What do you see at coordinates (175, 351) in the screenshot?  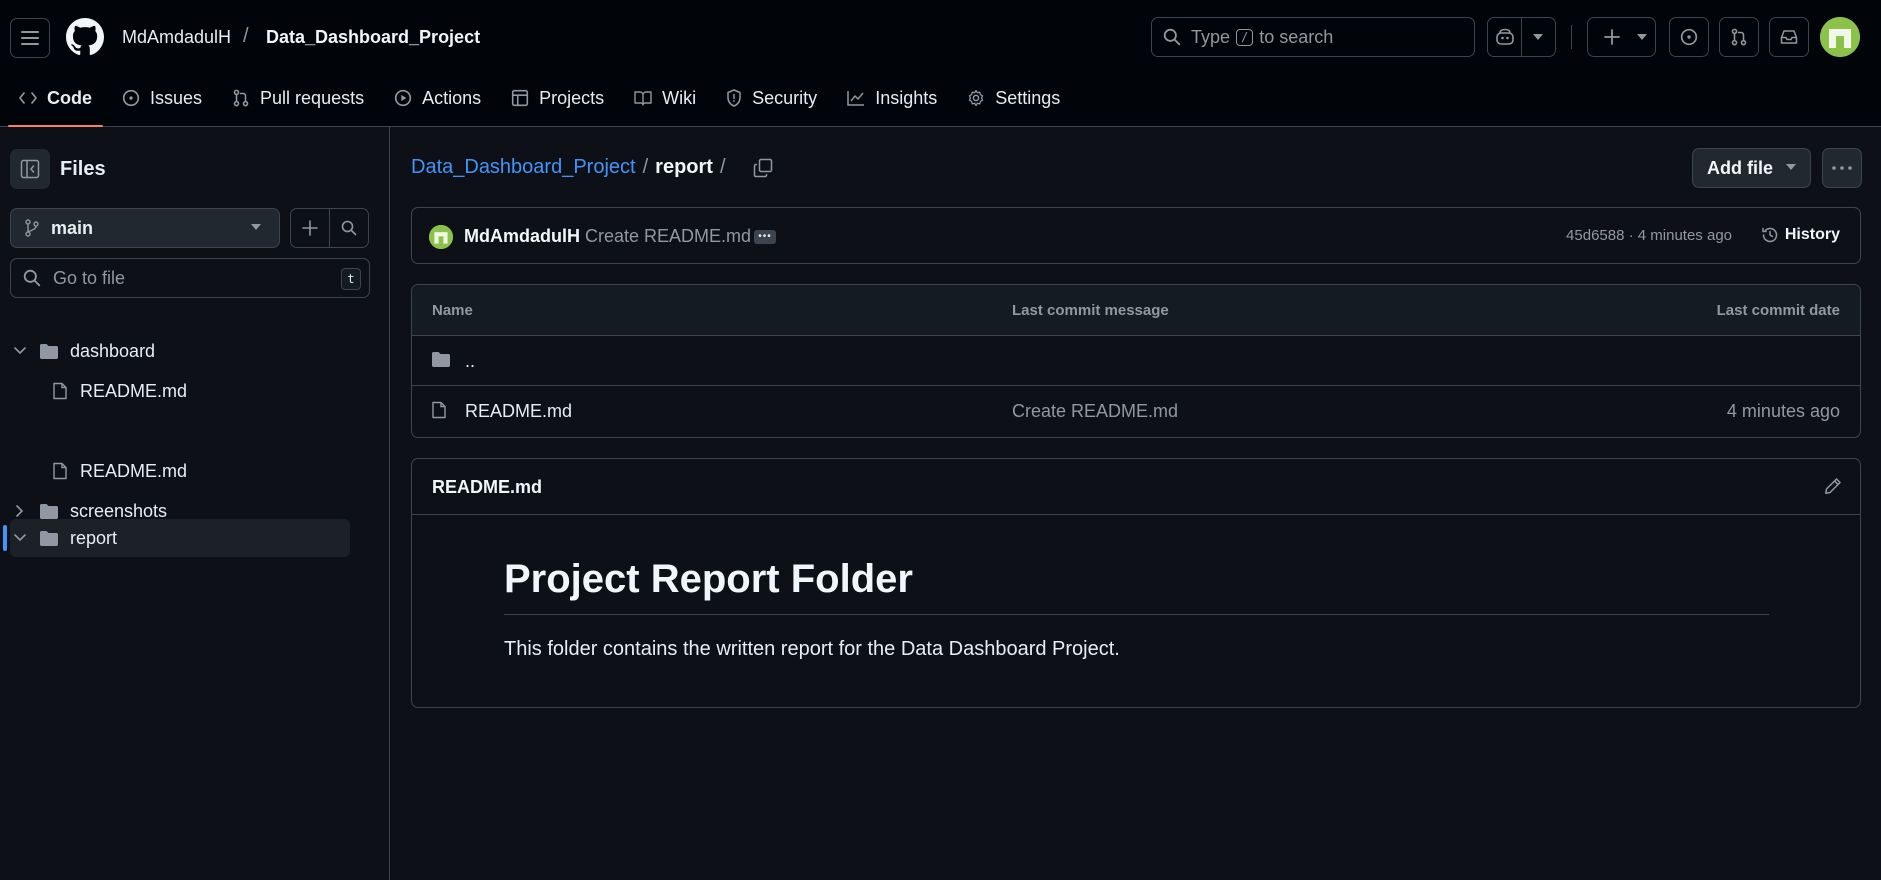 I see `tree-item-dashboard: dashboard` at bounding box center [175, 351].